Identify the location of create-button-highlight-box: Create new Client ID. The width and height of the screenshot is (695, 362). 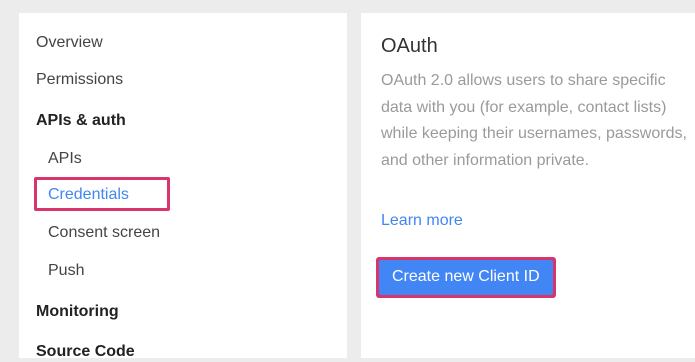
(466, 277).